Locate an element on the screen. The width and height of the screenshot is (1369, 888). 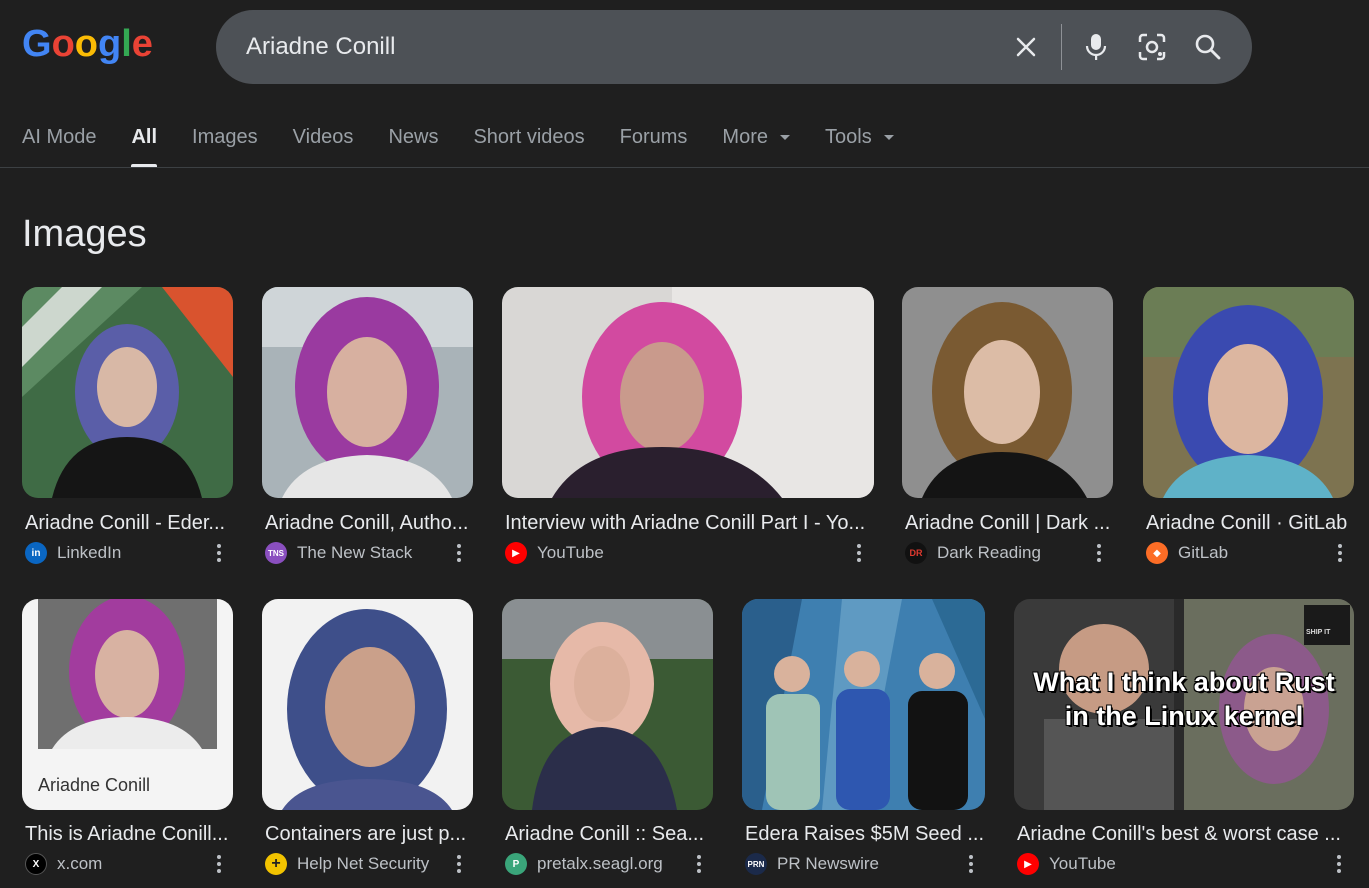
image-source: + Help Net Security is located at coordinates (347, 864).